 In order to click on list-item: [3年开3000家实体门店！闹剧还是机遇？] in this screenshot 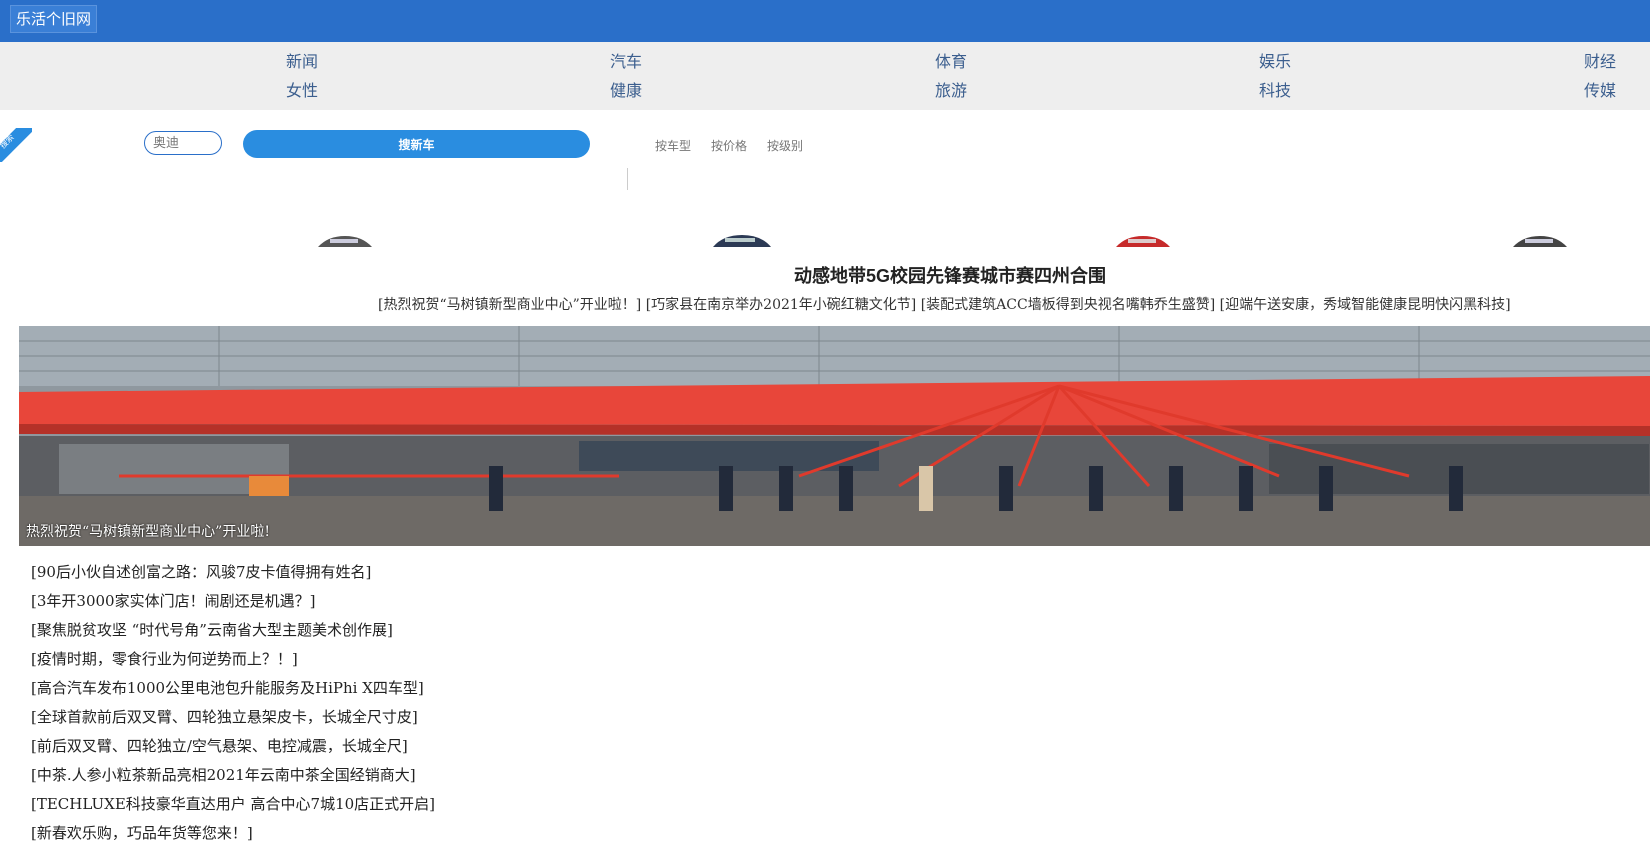, I will do `click(233, 601)`.